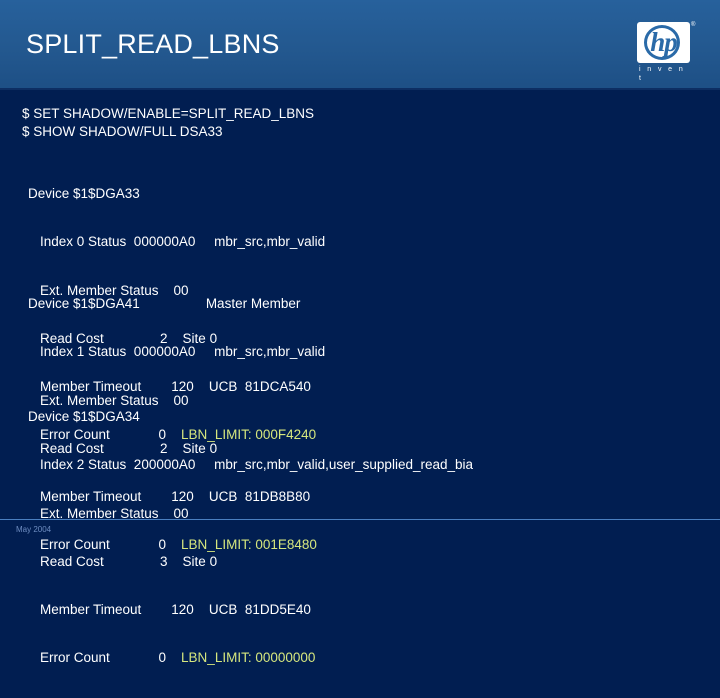  What do you see at coordinates (168, 113) in the screenshot?
I see `command-line: $ SET SHADOW/ENABLE=SPLIT_READ_LBNS` at bounding box center [168, 113].